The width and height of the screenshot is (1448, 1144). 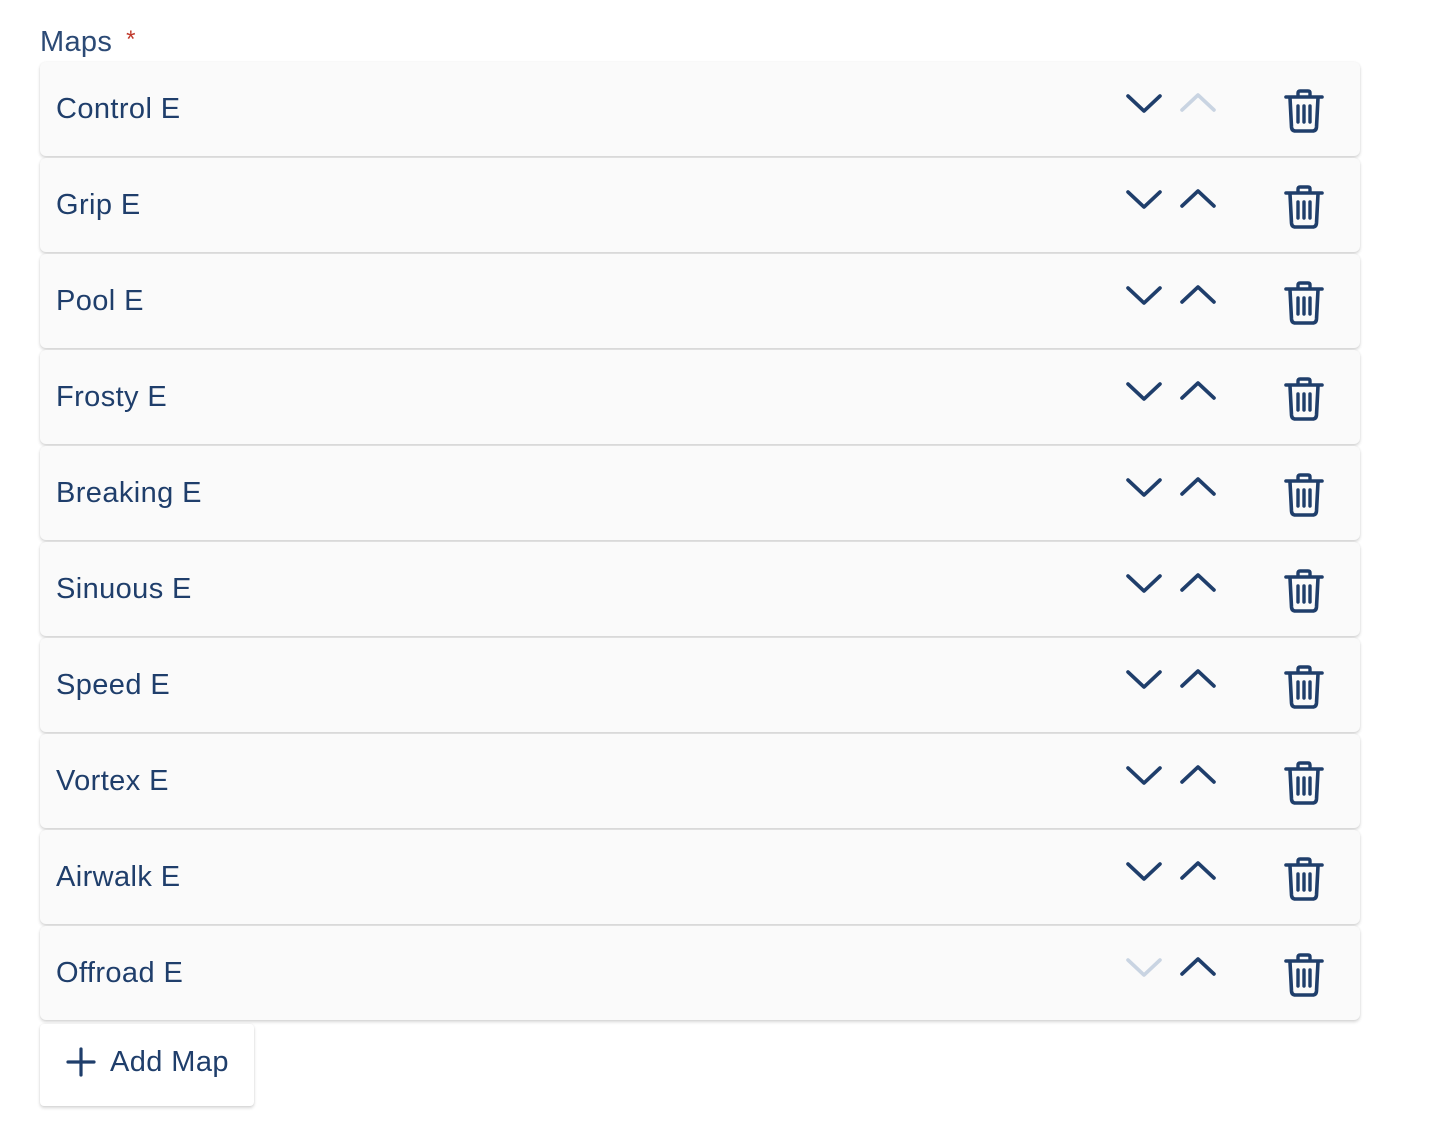 I want to click on map-name: Control E, so click(x=118, y=109).